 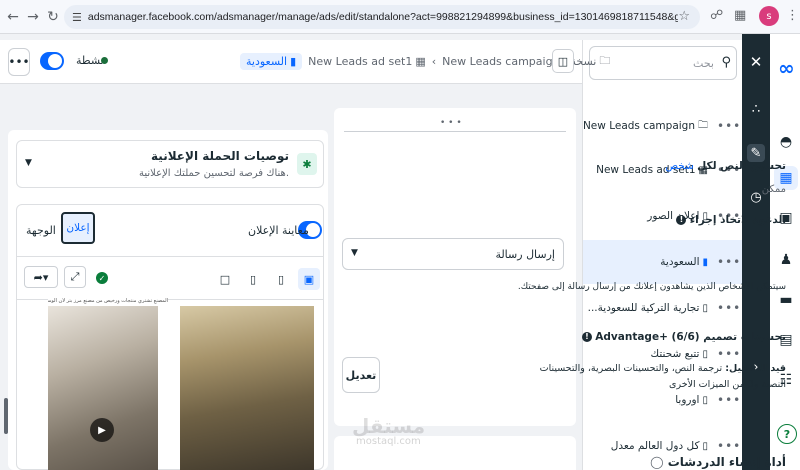 What do you see at coordinates (683, 337) in the screenshot?
I see `advantage-title: تحسينات تصميم Advantage+ (6/6) !` at bounding box center [683, 337].